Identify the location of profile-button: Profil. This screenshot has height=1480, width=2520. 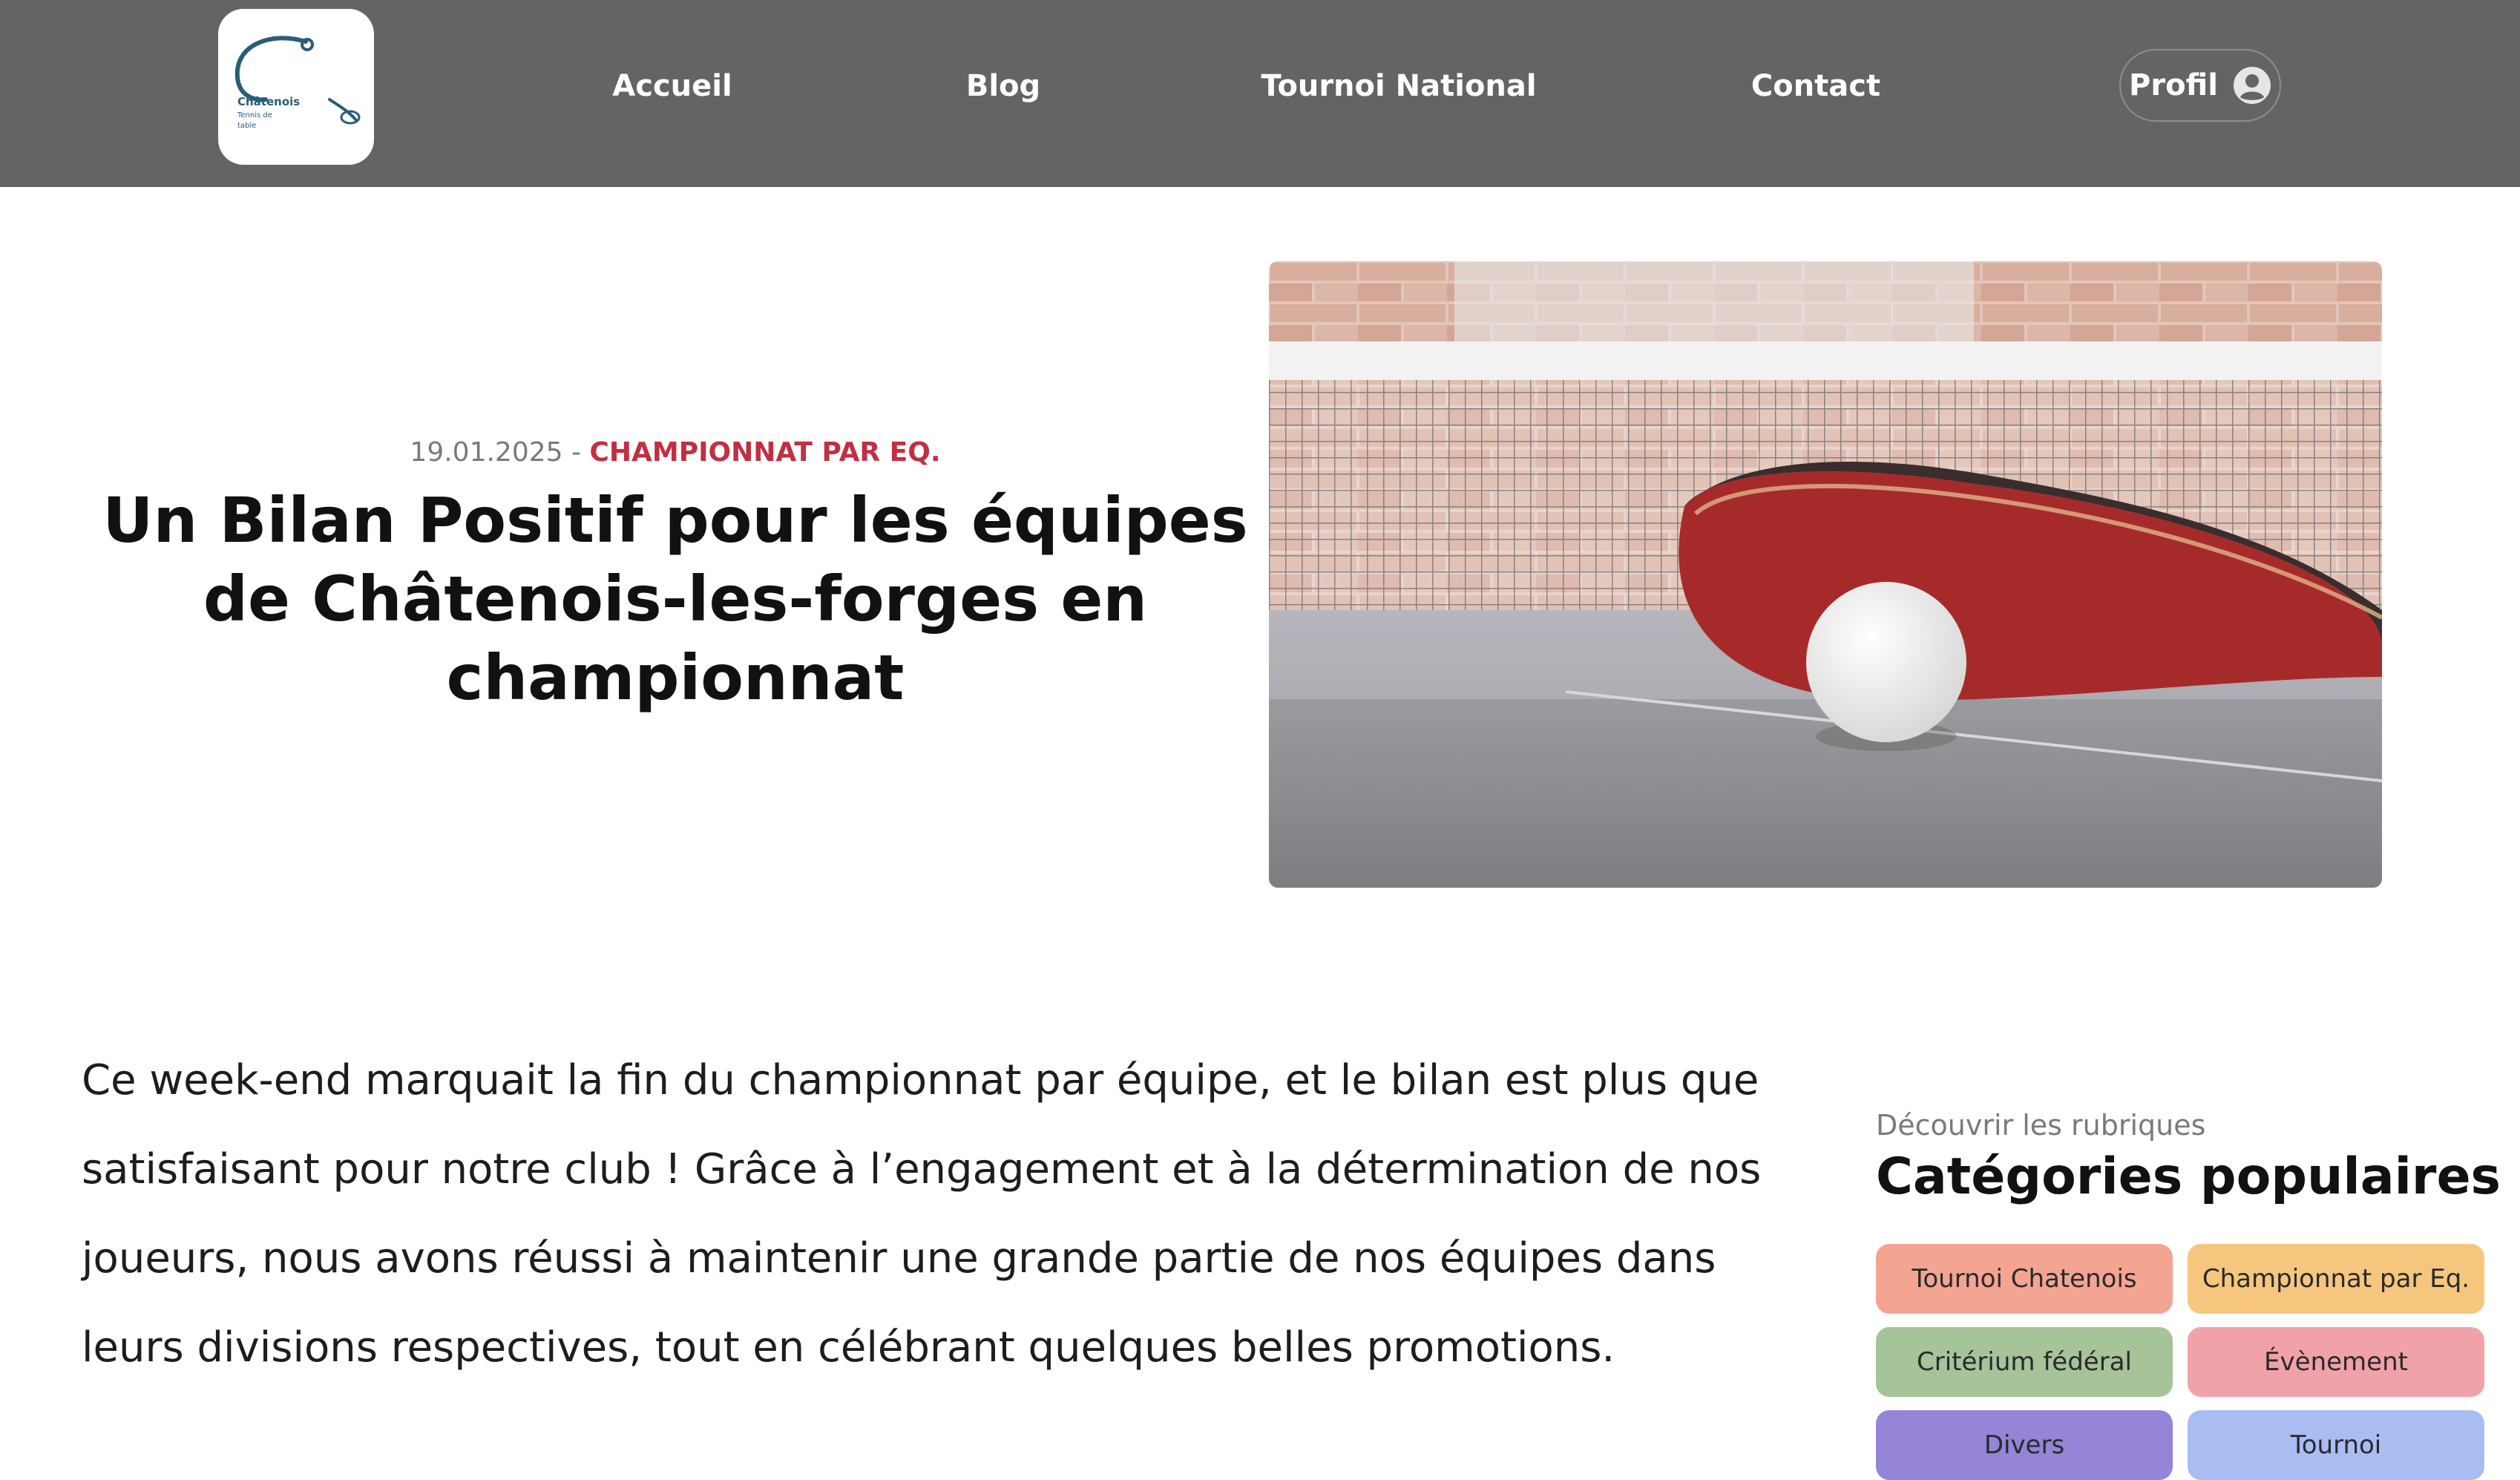
(2200, 85).